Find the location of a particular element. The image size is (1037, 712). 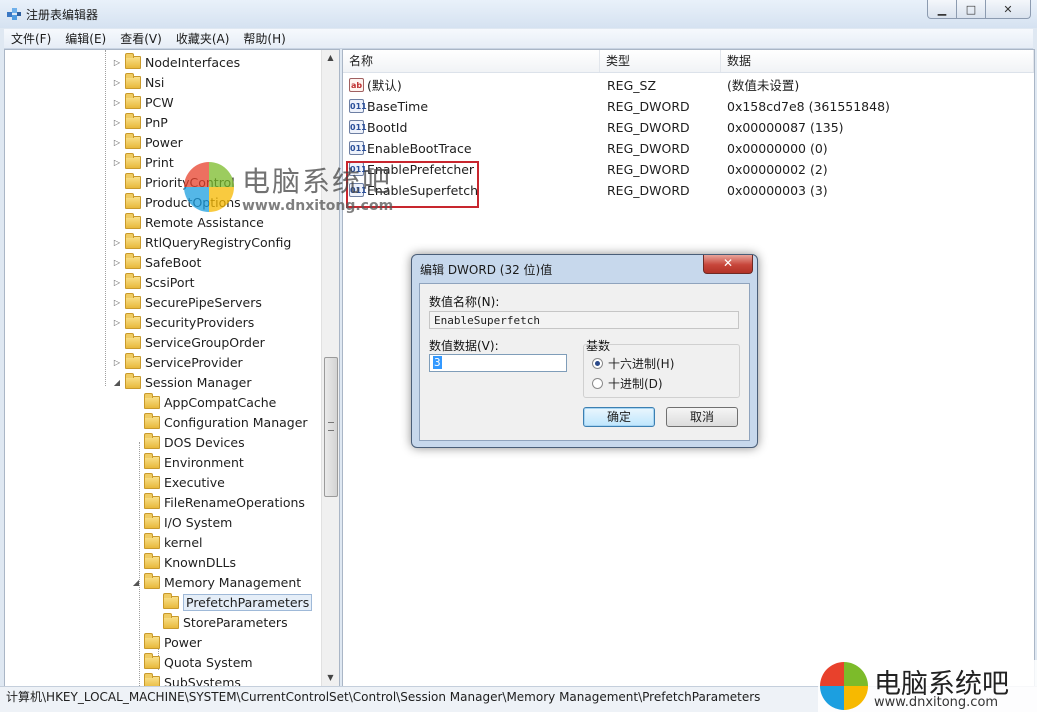

tree-node: ▷ PCW is located at coordinates (143, 102).